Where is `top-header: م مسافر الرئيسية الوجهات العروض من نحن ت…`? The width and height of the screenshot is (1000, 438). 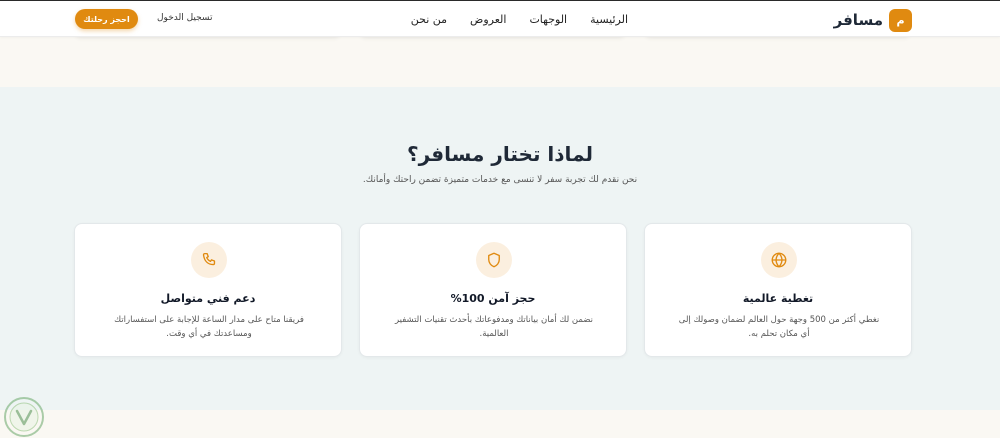
top-header: م مسافر الرئيسية الوجهات العروض من نحن ت… is located at coordinates (500, 19).